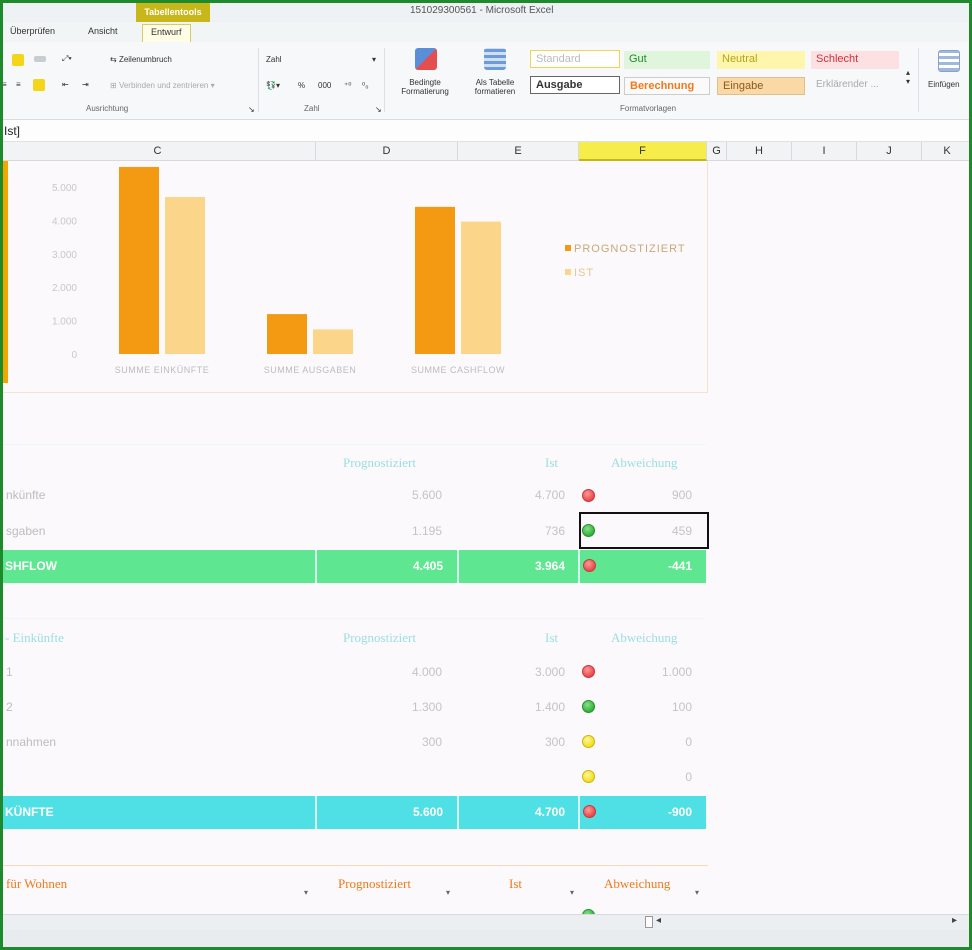 The width and height of the screenshot is (972, 950). What do you see at coordinates (64, 255) in the screenshot?
I see `y-tick-label: 3.000` at bounding box center [64, 255].